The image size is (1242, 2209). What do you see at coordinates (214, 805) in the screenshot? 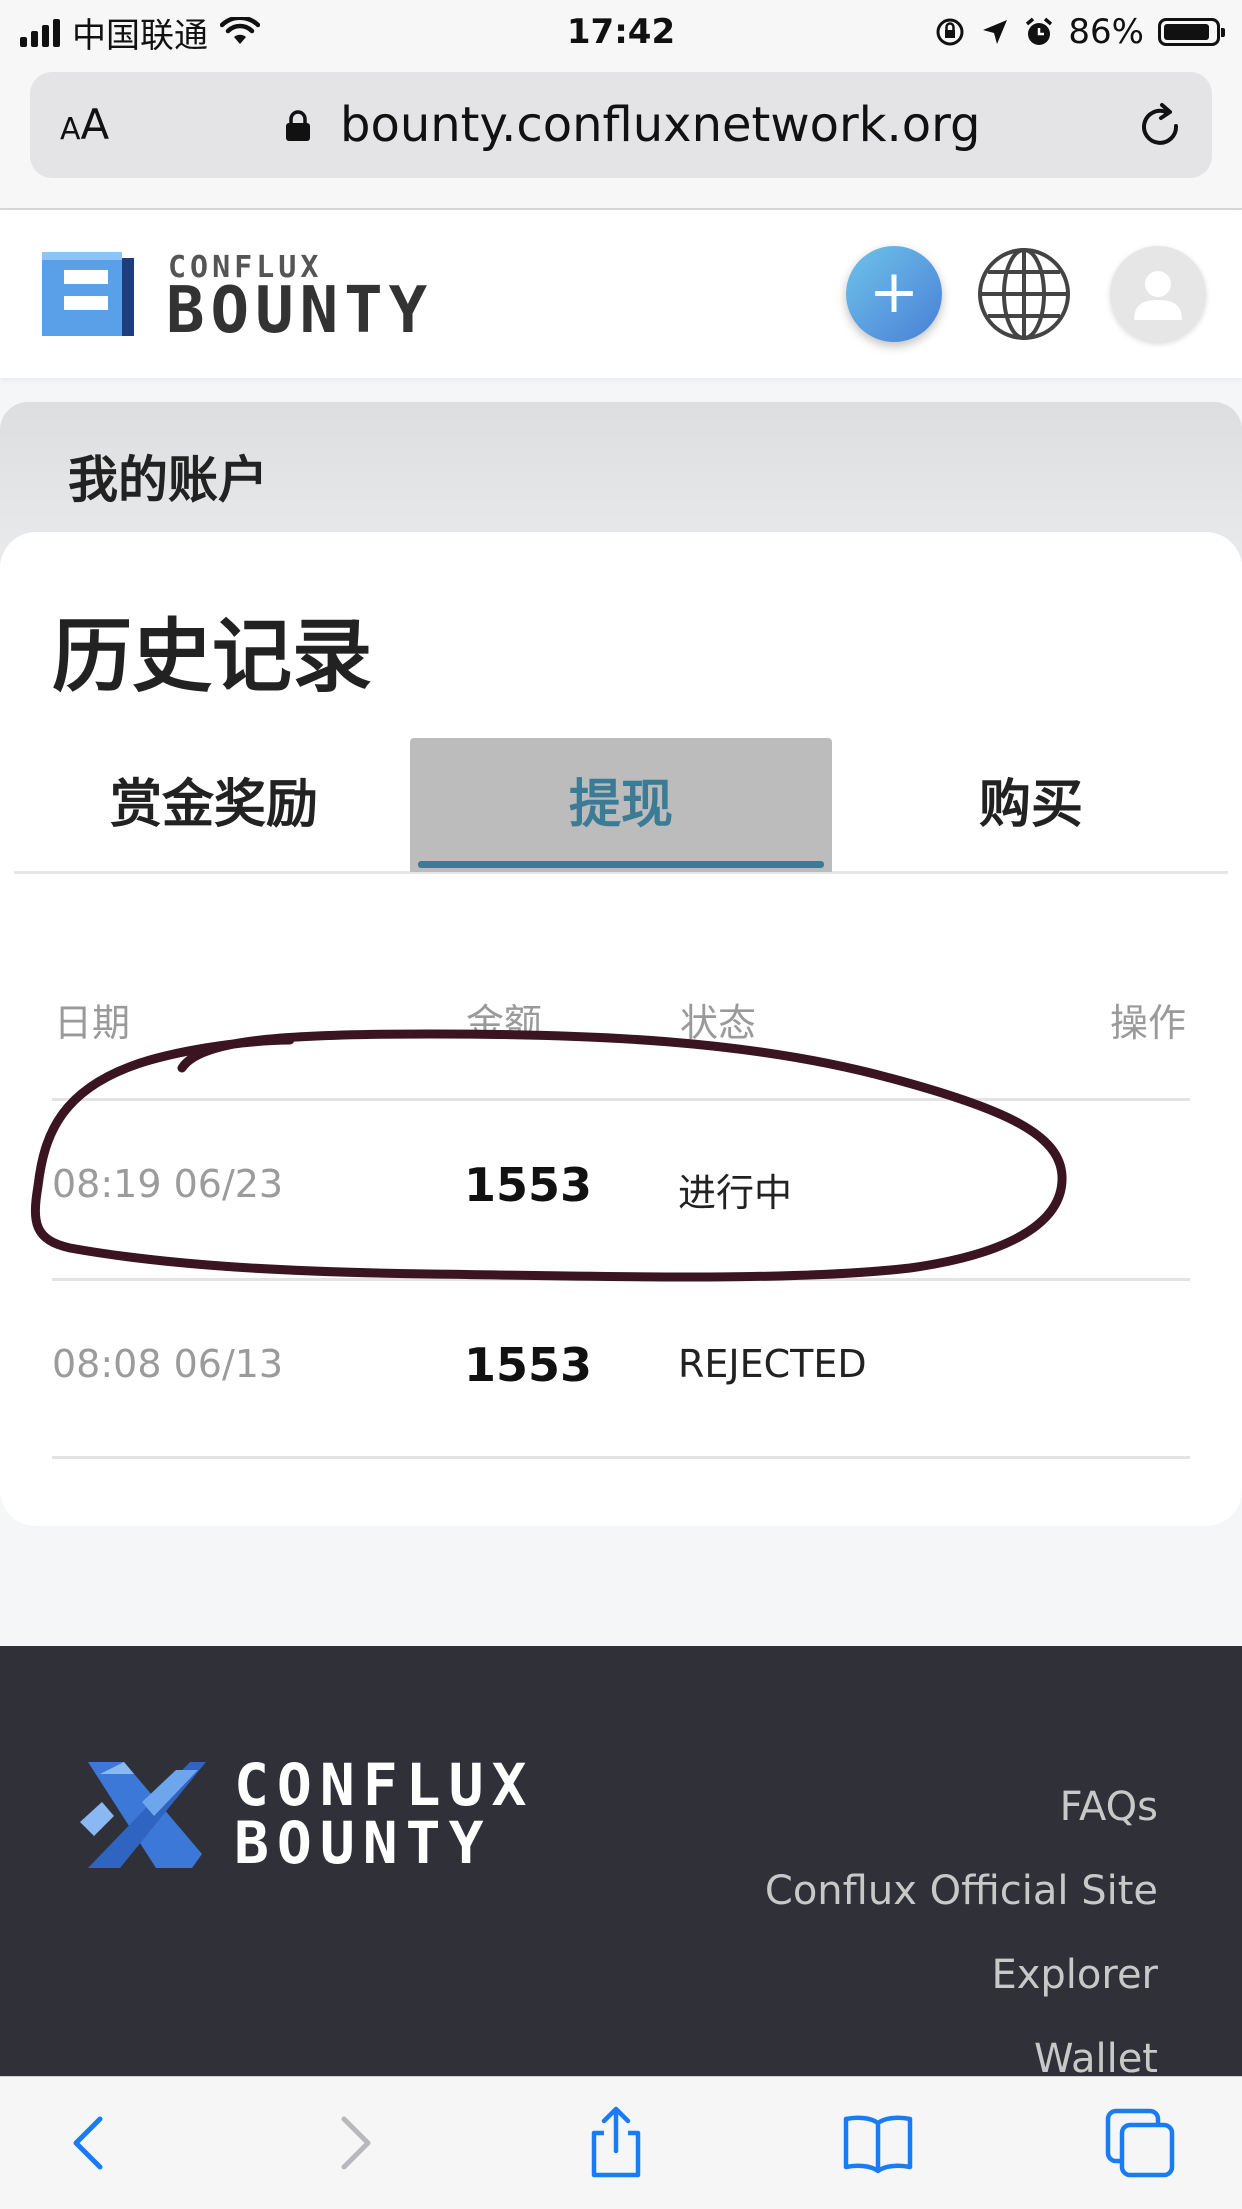
I see `tab-bounty-rewards: 赏金奖励` at bounding box center [214, 805].